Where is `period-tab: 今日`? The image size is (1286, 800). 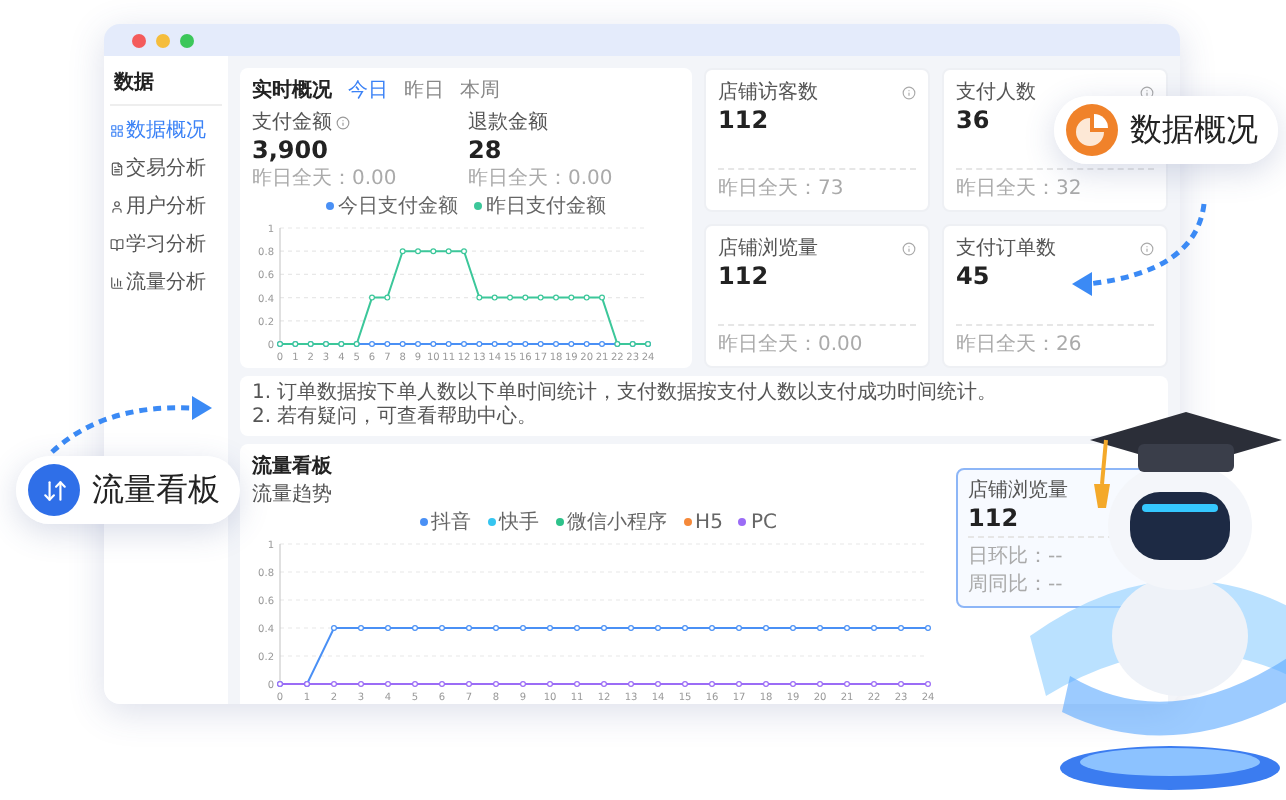 period-tab: 今日 is located at coordinates (368, 90).